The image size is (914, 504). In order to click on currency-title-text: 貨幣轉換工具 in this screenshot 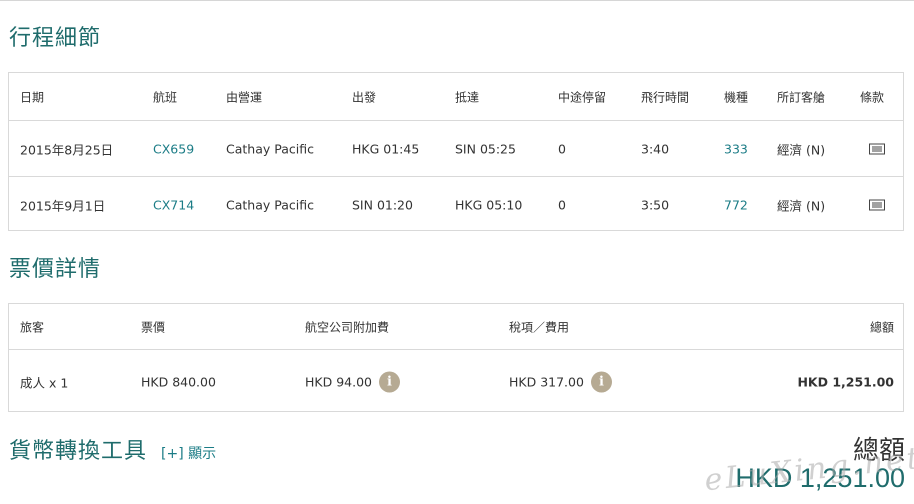, I will do `click(78, 451)`.